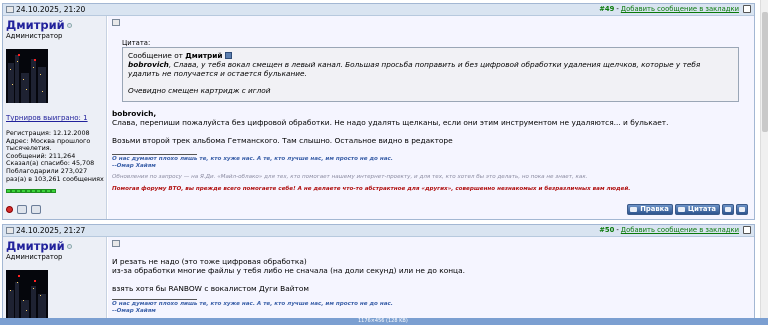  Describe the element at coordinates (742, 209) in the screenshot. I see `quick-reply-icon` at that location.